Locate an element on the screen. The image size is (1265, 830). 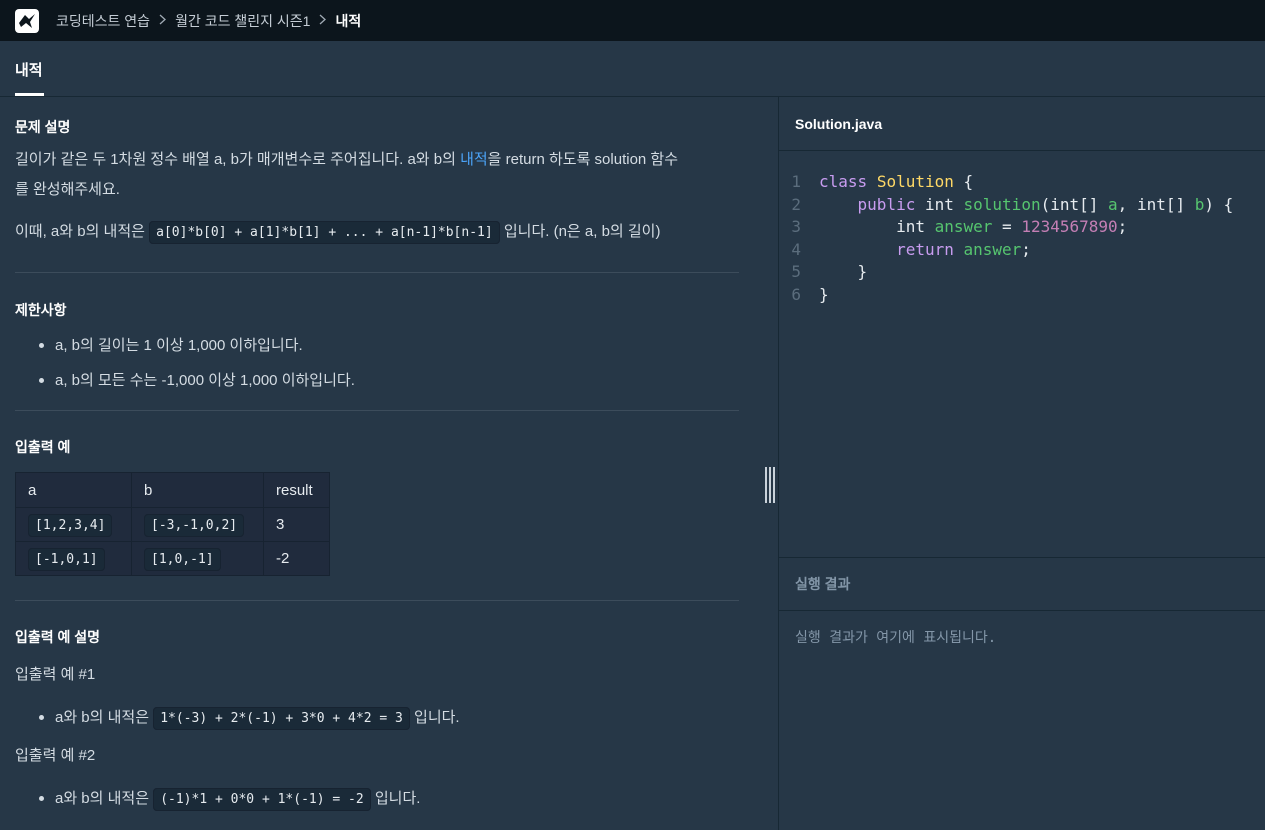
table-header-row: a b result is located at coordinates (172, 490).